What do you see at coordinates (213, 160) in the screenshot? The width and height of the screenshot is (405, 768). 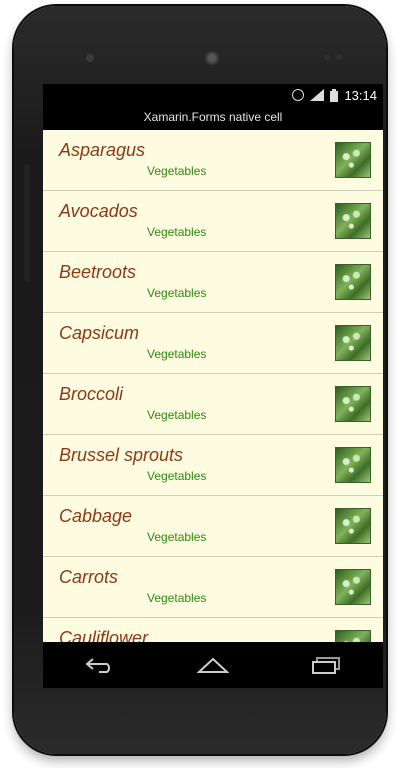 I see `list-item: Asparagus Vegetables` at bounding box center [213, 160].